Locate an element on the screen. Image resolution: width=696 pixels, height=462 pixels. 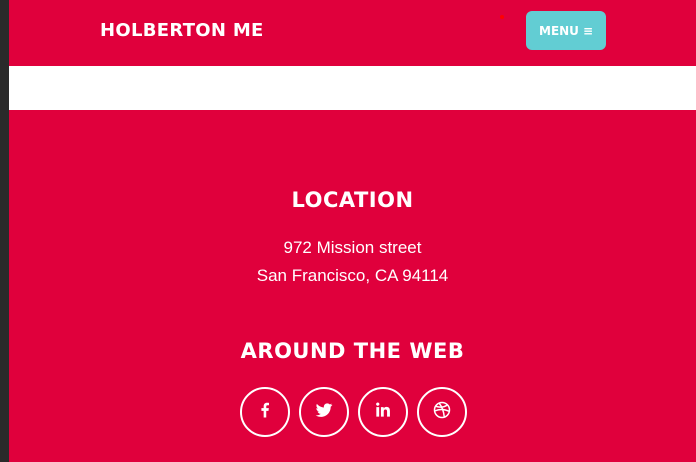
content-section is located at coordinates (352, 88).